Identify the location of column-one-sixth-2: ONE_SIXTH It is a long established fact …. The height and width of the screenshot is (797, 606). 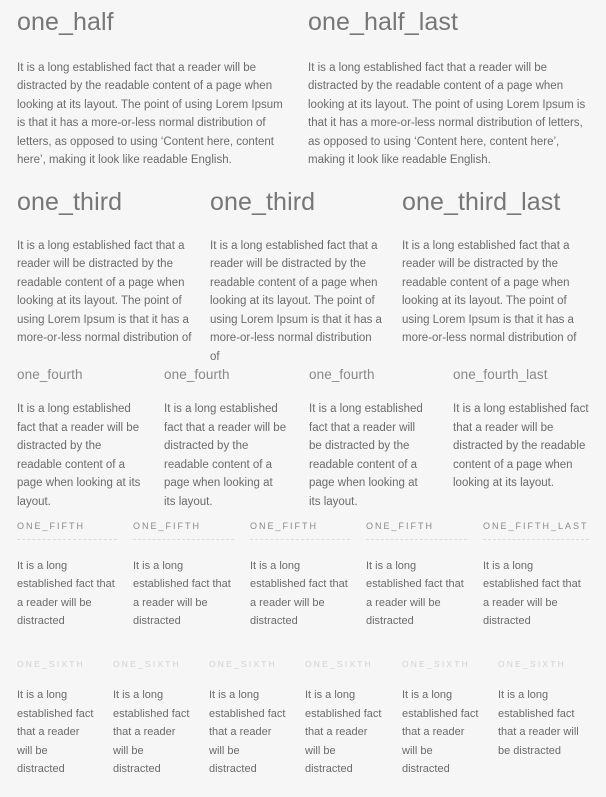
(161, 719).